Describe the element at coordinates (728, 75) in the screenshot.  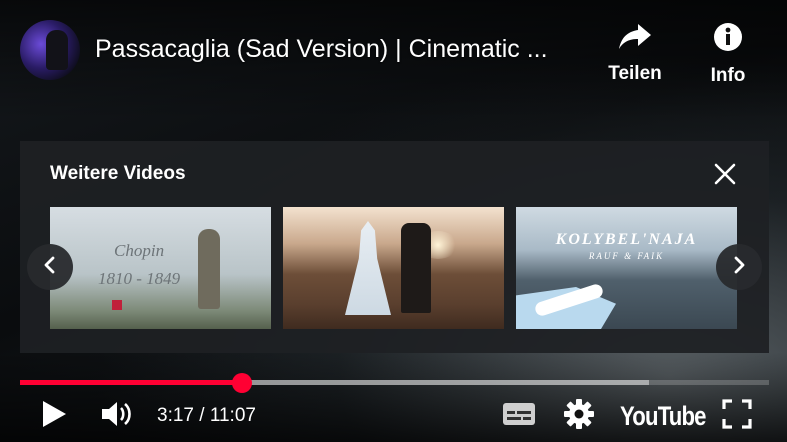
I see `info-label: Info` at that location.